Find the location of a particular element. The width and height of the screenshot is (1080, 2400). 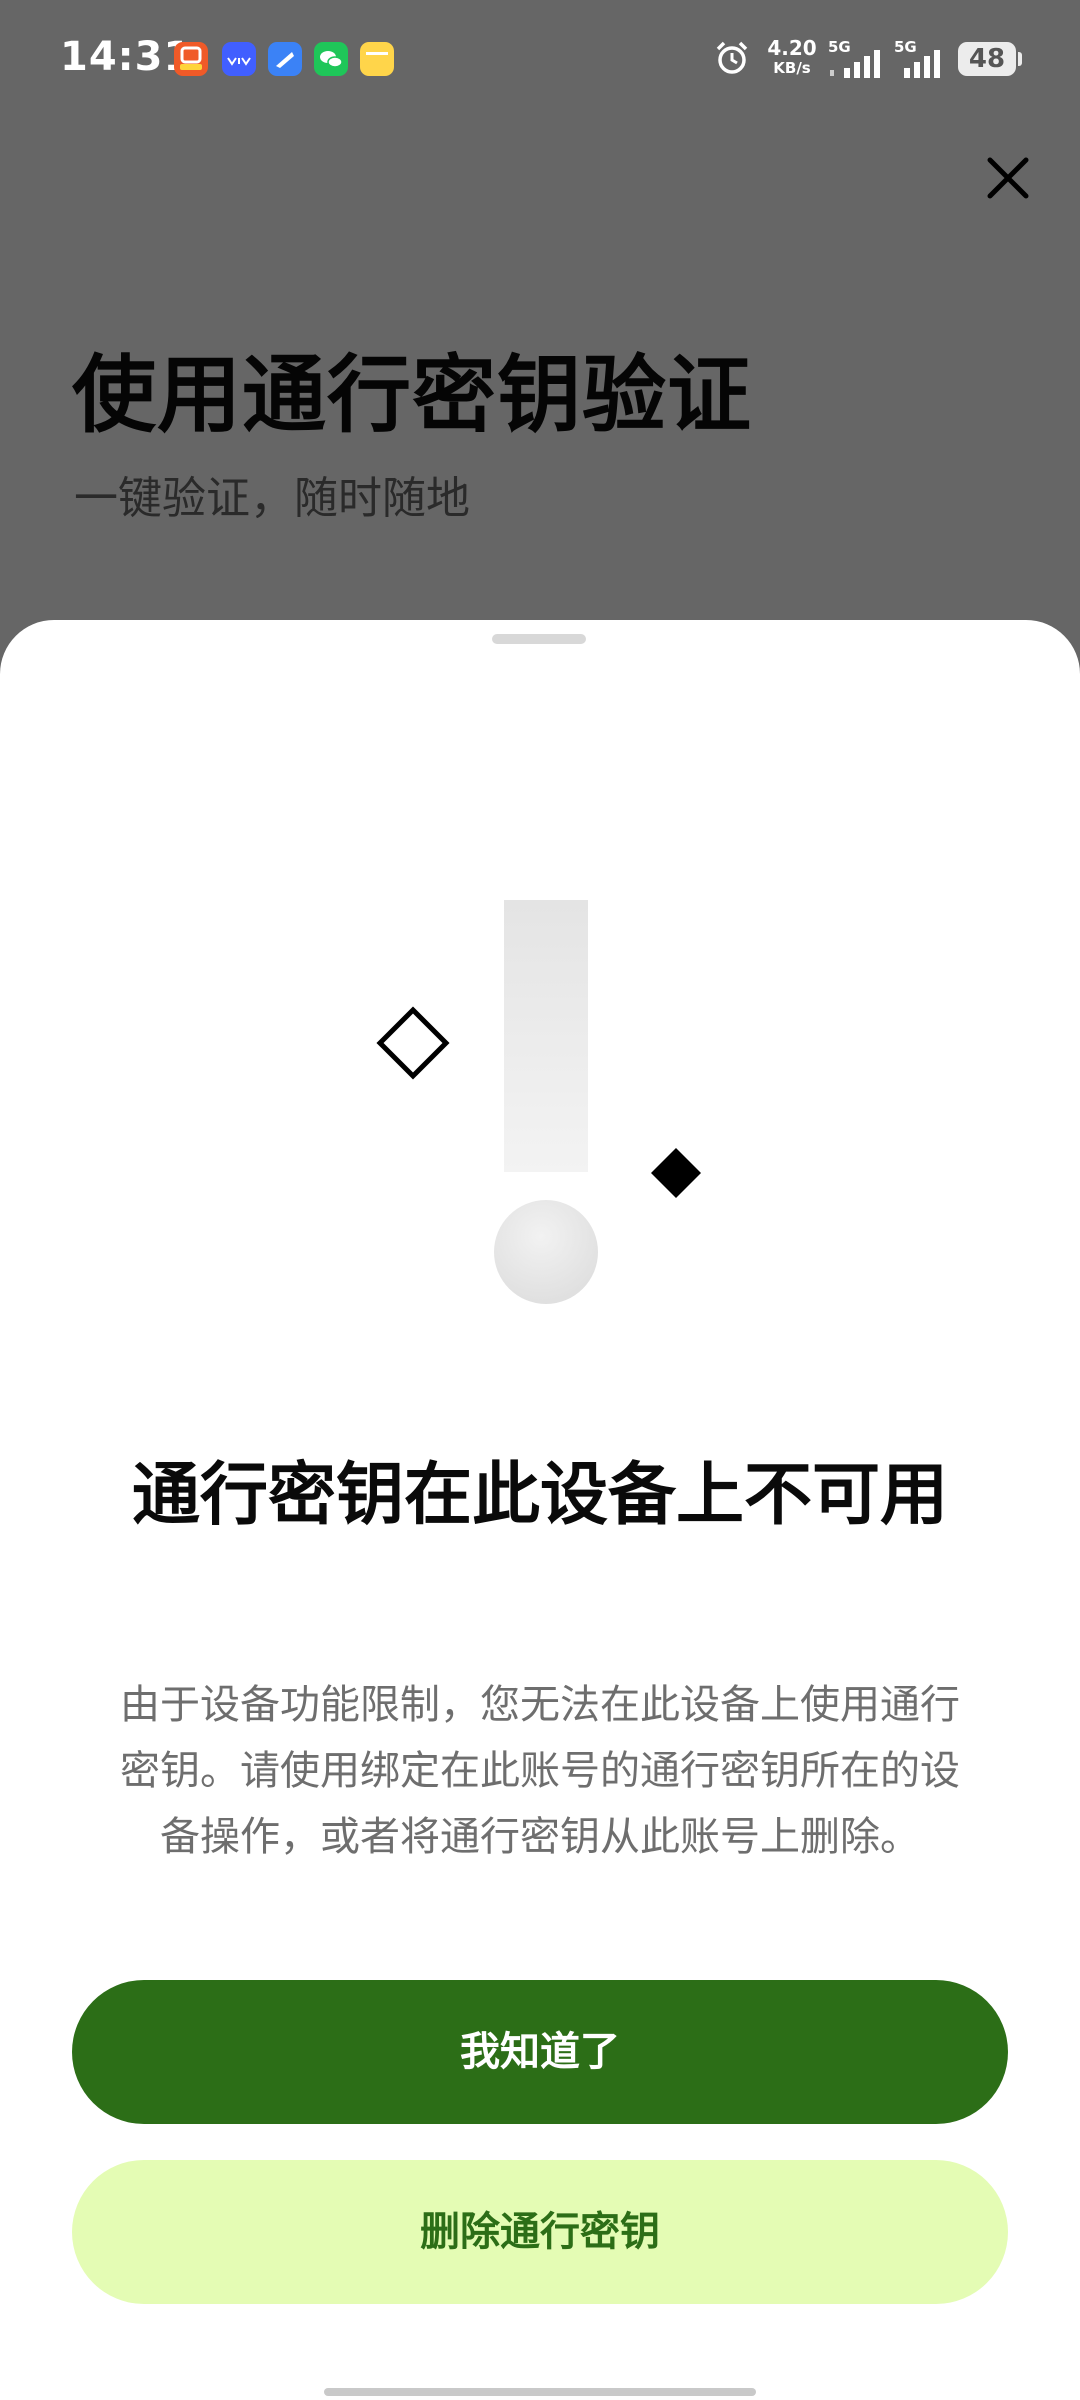

app-icon-red is located at coordinates (191, 59).